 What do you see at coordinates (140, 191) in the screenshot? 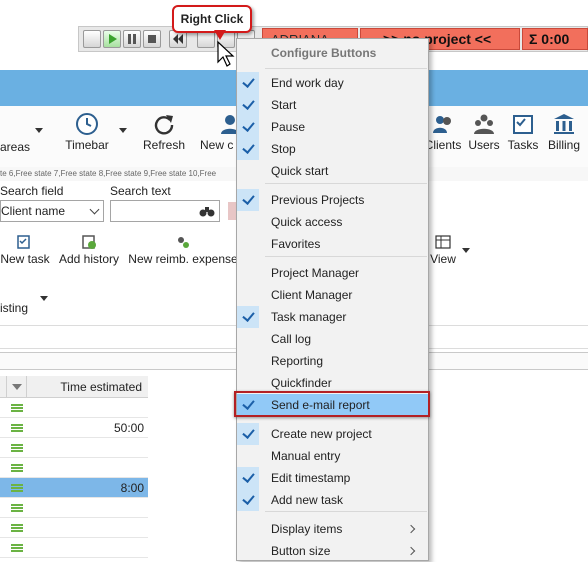
I see `search-text-label: Search text` at bounding box center [140, 191].